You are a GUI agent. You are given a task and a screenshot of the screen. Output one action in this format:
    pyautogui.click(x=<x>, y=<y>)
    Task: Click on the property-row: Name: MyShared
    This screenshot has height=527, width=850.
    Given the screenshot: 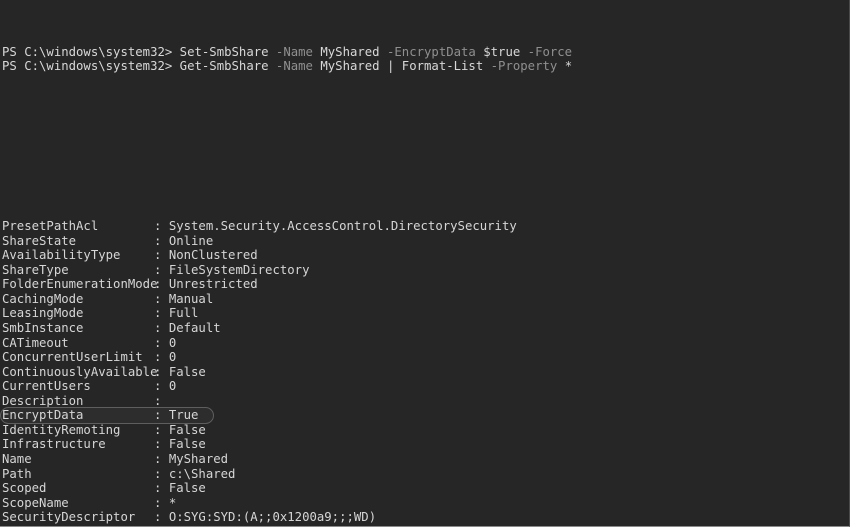 What is the action you would take?
    pyautogui.click(x=425, y=459)
    